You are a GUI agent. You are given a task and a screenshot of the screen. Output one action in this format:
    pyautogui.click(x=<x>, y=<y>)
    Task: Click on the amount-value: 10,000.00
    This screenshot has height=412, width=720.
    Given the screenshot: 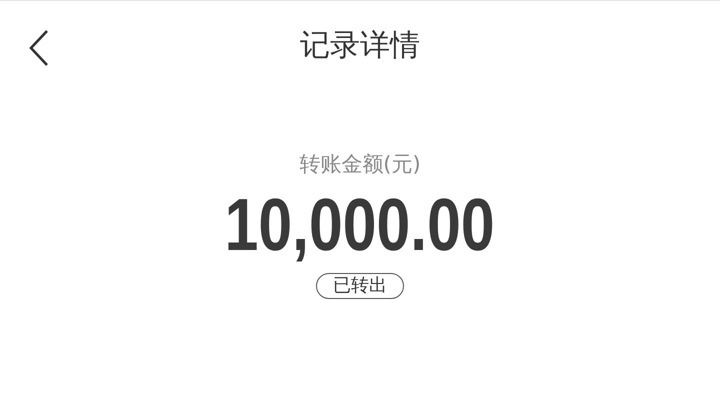 What is the action you would take?
    pyautogui.click(x=360, y=225)
    